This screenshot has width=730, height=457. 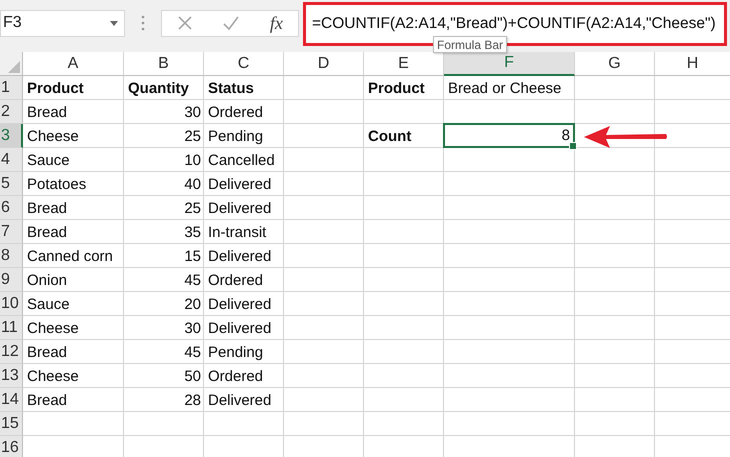 I want to click on row-header: 13, so click(x=11, y=376).